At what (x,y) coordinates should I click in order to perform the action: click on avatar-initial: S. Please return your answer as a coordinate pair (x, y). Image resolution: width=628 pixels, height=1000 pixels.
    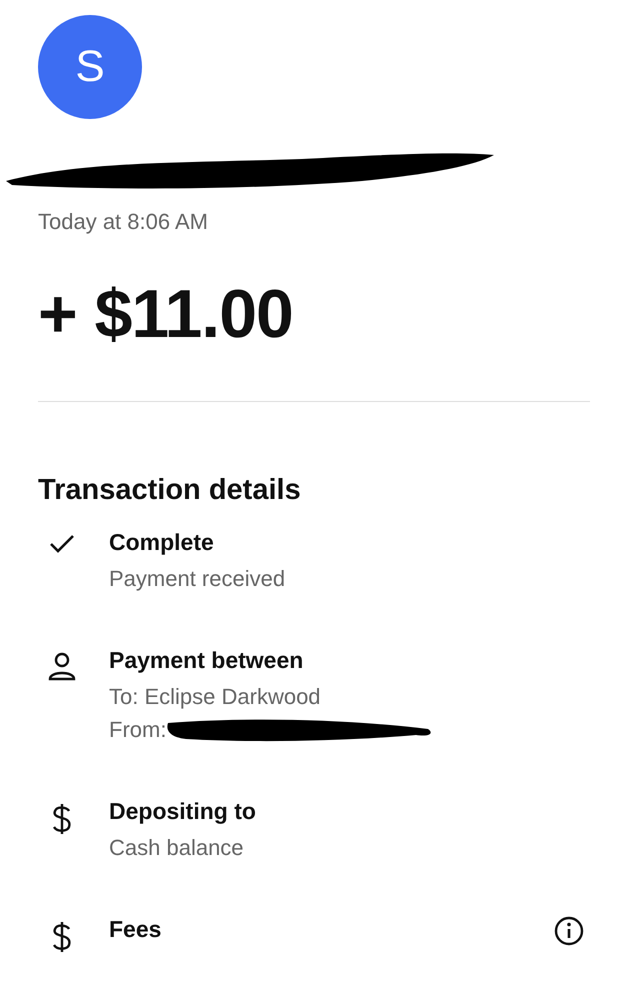
    Looking at the image, I should click on (90, 67).